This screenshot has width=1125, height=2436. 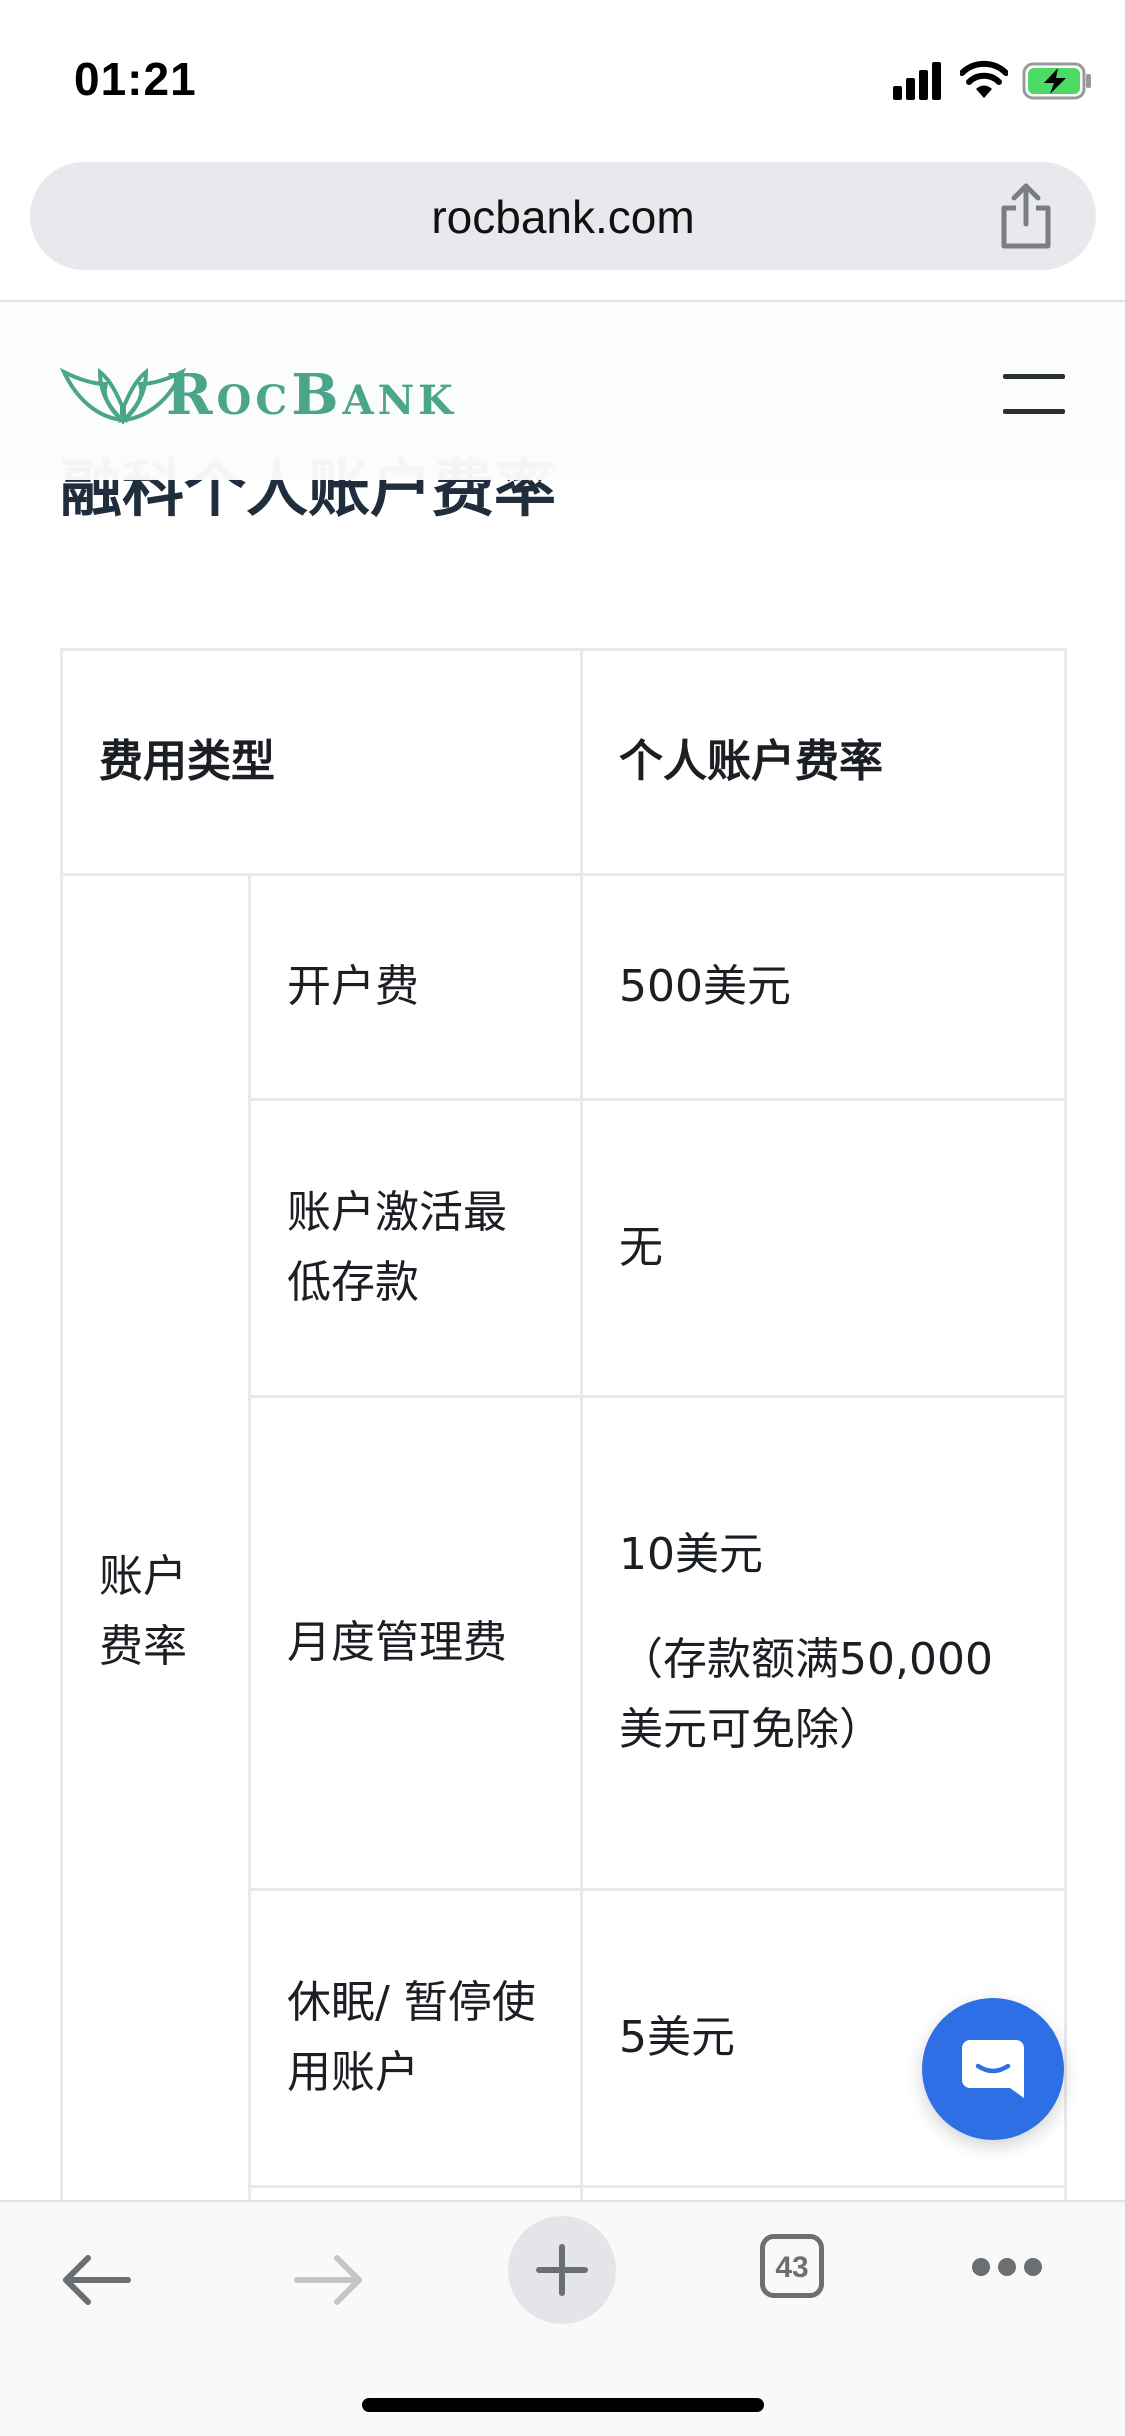 I want to click on status-bar: 01:21, so click(x=562, y=75).